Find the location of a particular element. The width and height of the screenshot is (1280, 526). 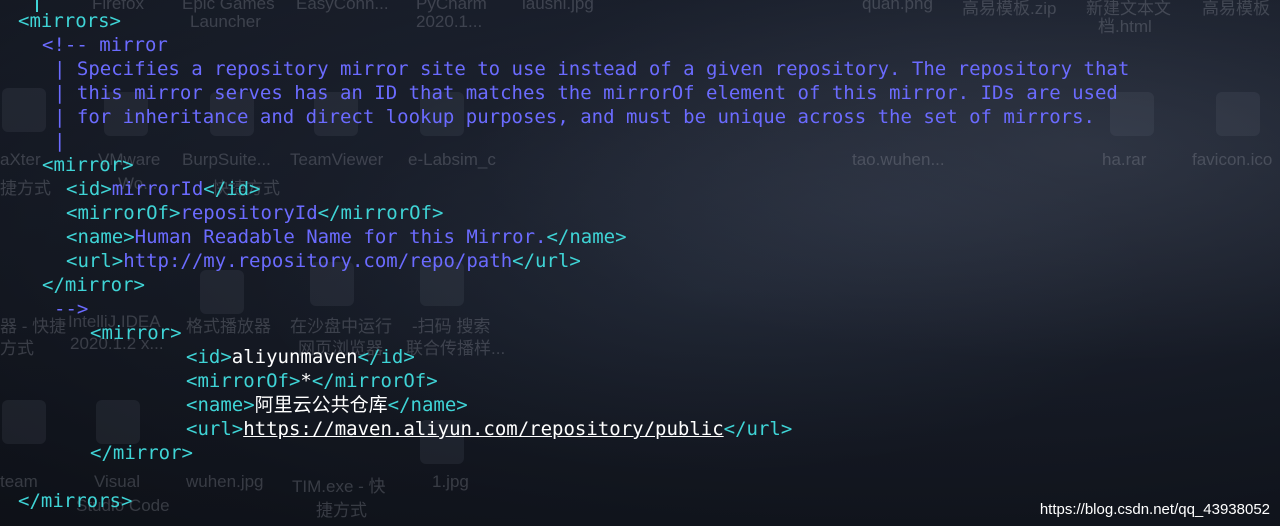

xml-comment-text: <!-- mirror is located at coordinates (105, 45).